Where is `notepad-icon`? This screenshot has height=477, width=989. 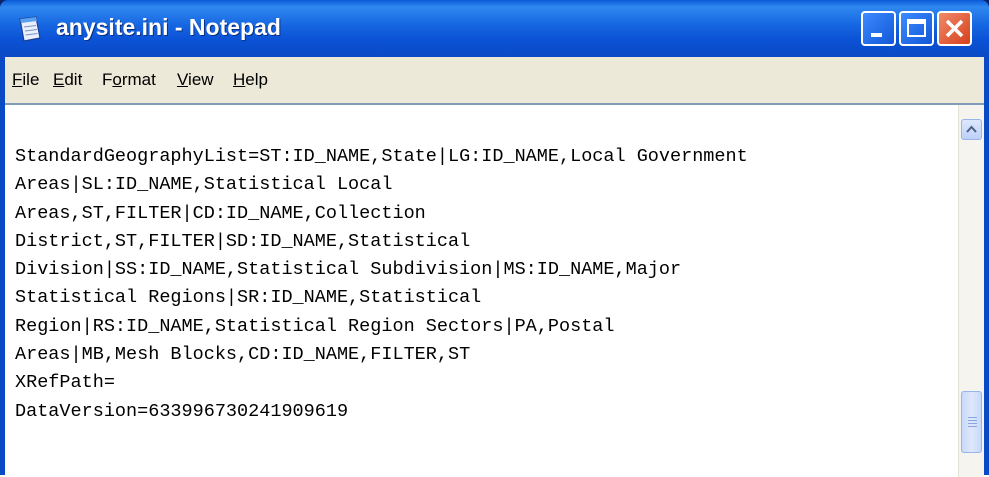 notepad-icon is located at coordinates (30, 29).